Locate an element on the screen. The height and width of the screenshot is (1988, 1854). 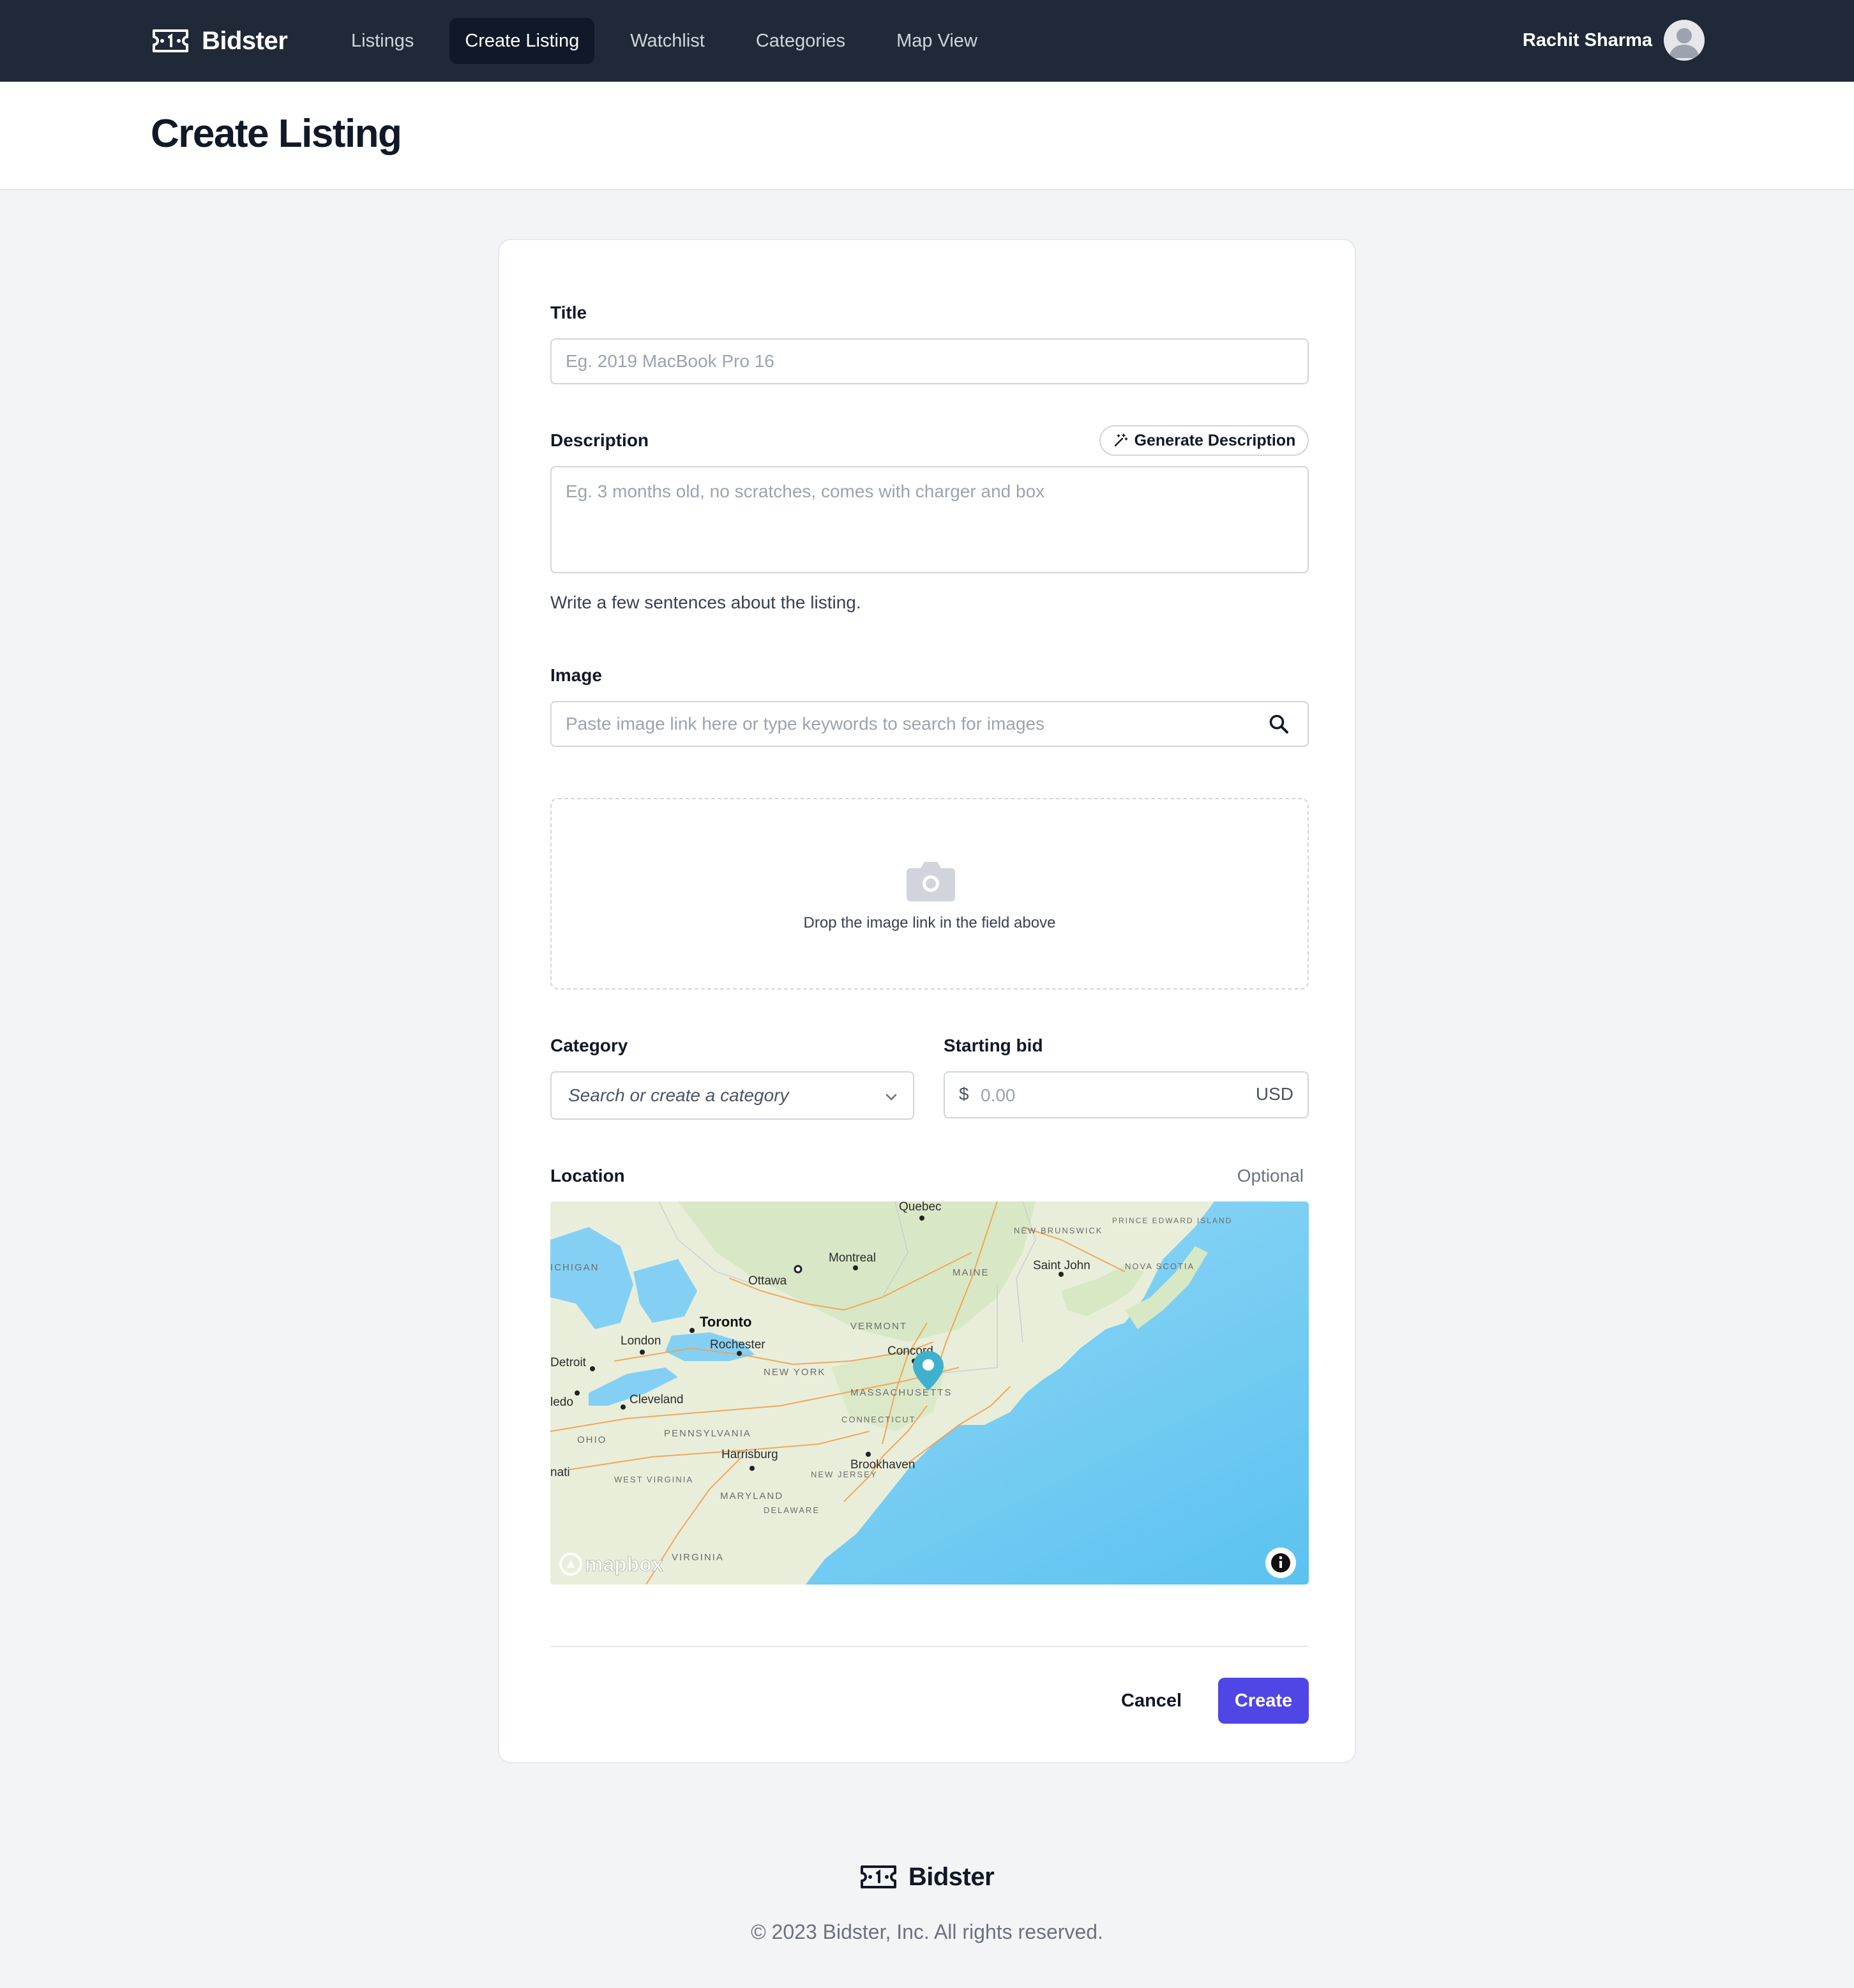
starting-bid-field: $ USD is located at coordinates (1127, 1094).